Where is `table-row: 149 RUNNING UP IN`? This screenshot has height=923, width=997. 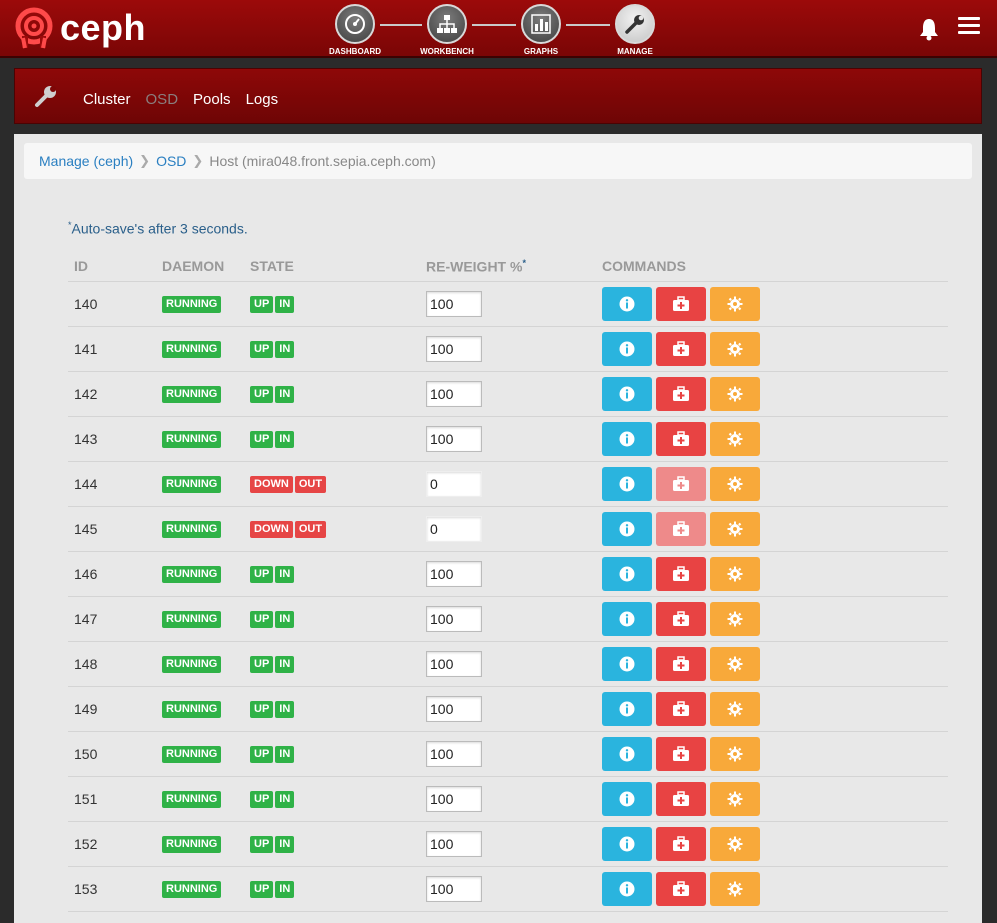
table-row: 149 RUNNING UP IN is located at coordinates (508, 709).